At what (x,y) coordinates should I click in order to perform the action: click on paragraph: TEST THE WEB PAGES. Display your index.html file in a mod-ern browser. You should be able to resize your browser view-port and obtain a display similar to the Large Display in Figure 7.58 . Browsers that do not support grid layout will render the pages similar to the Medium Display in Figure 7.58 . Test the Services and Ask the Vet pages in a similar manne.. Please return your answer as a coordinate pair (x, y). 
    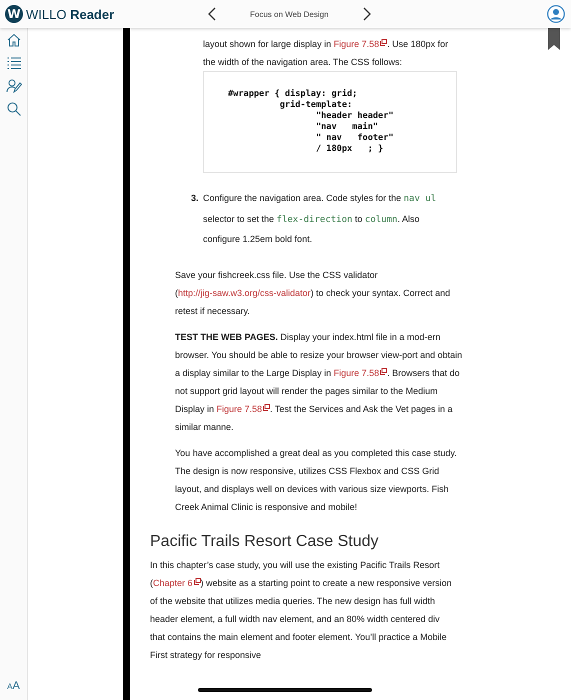
    Looking at the image, I should click on (319, 382).